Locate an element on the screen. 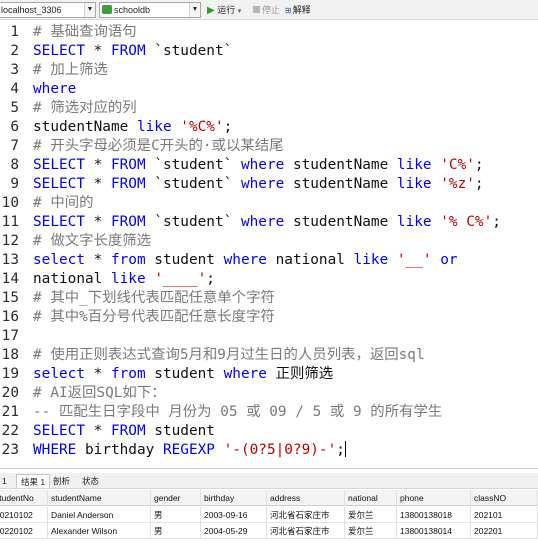 Image resolution: width=538 pixels, height=543 pixels. table-cell: 2003-09-16 is located at coordinates (234, 515).